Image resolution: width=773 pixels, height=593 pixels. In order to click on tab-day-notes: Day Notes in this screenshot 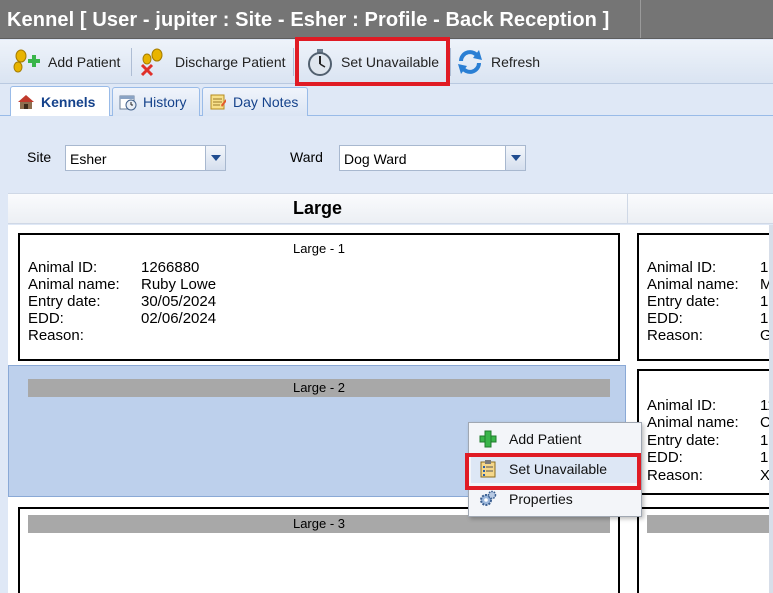, I will do `click(255, 101)`.